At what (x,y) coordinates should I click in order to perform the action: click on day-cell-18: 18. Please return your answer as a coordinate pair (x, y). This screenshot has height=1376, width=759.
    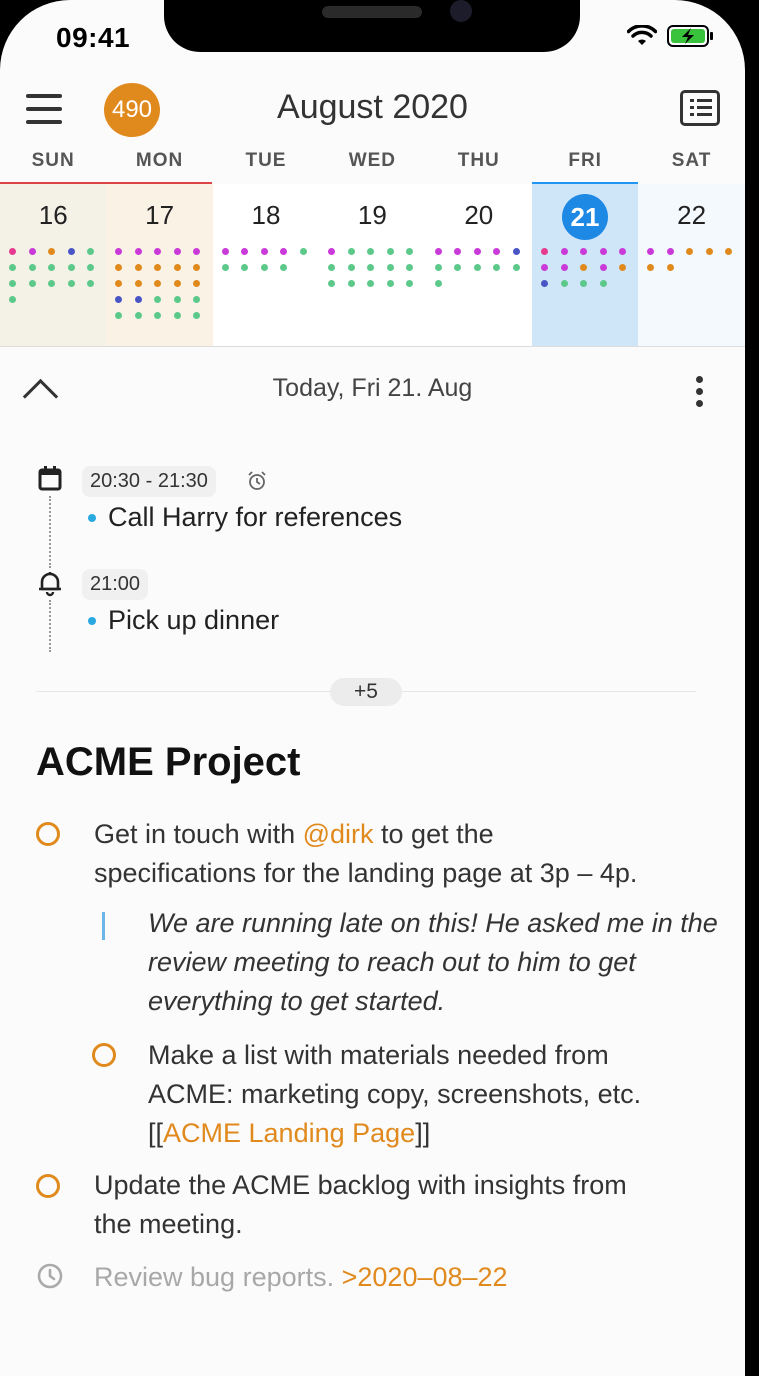
    Looking at the image, I should click on (266, 265).